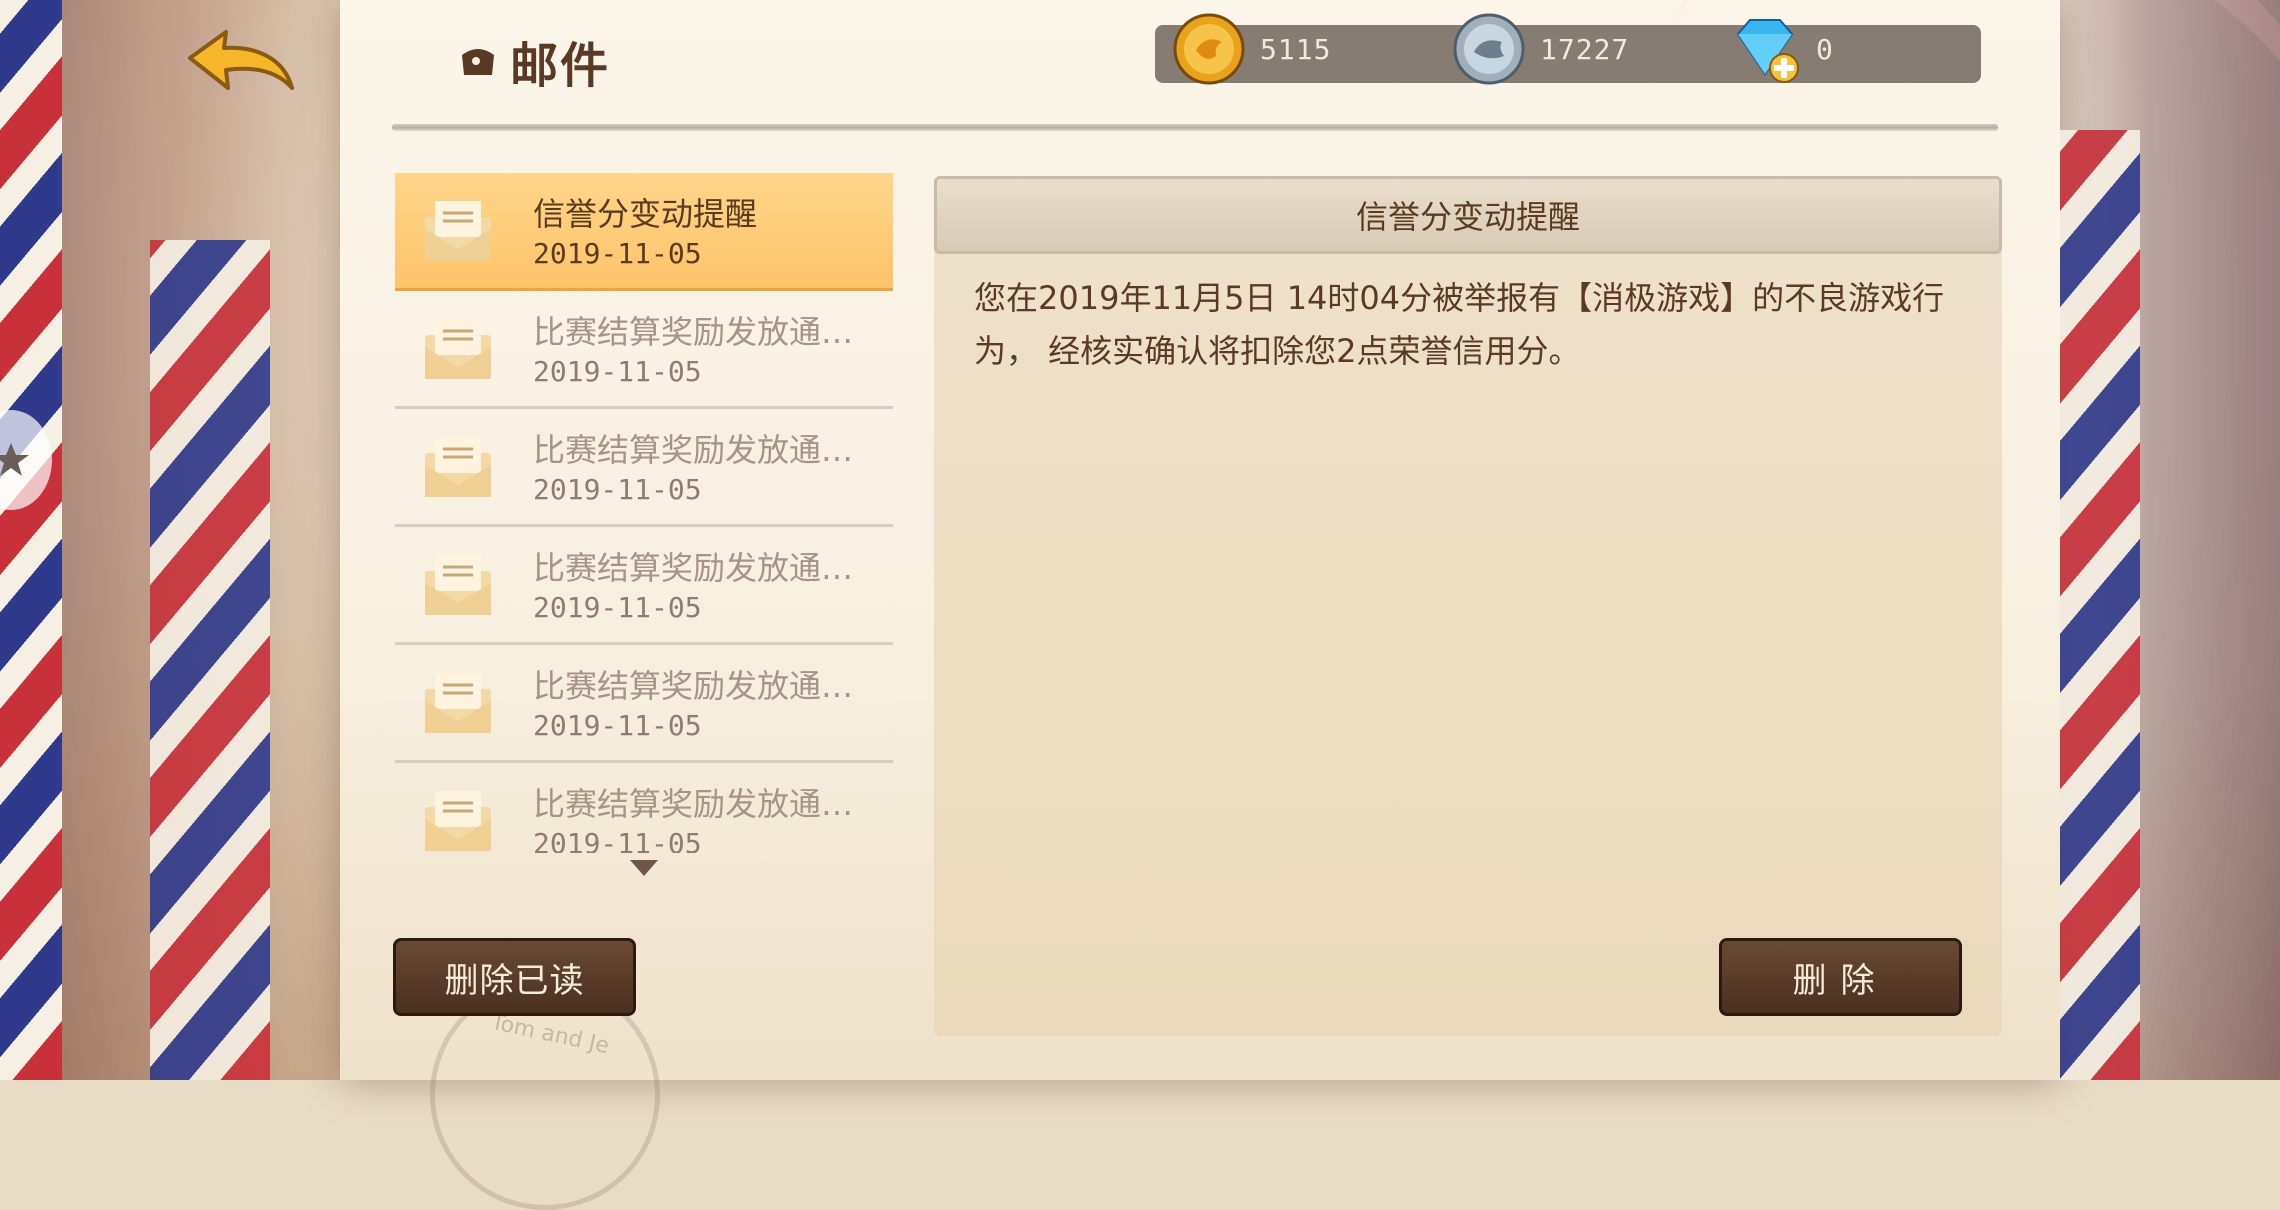 This screenshot has height=1210, width=2280. What do you see at coordinates (644, 868) in the screenshot?
I see `scroll-down-arrow-icon` at bounding box center [644, 868].